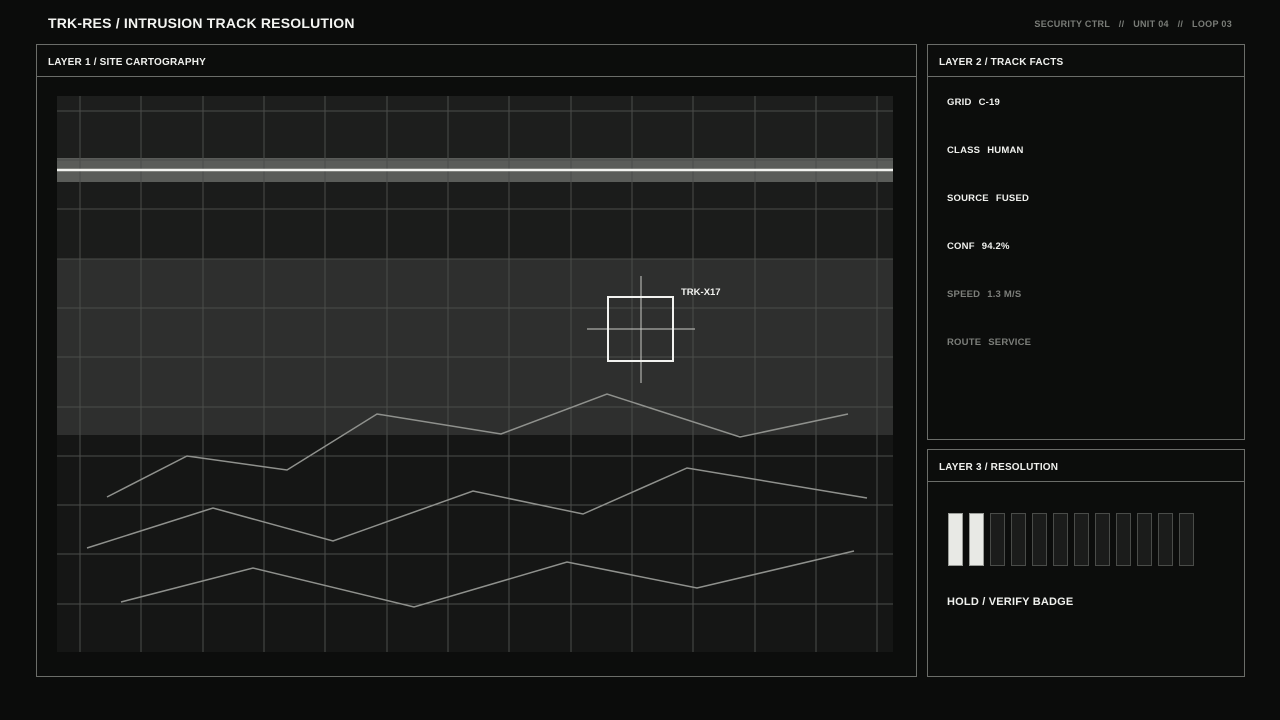 This screenshot has height=720, width=1280. Describe the element at coordinates (973, 102) in the screenshot. I see `fact-grid: GRID C-19` at that location.